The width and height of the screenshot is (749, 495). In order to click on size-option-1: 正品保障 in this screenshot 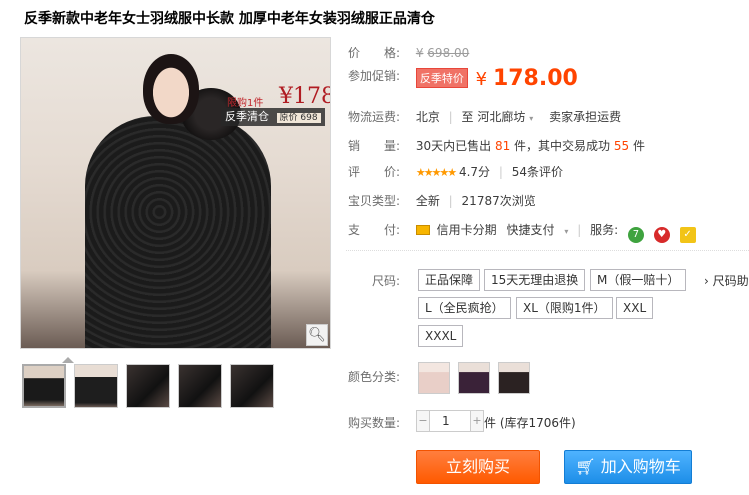, I will do `click(449, 280)`.